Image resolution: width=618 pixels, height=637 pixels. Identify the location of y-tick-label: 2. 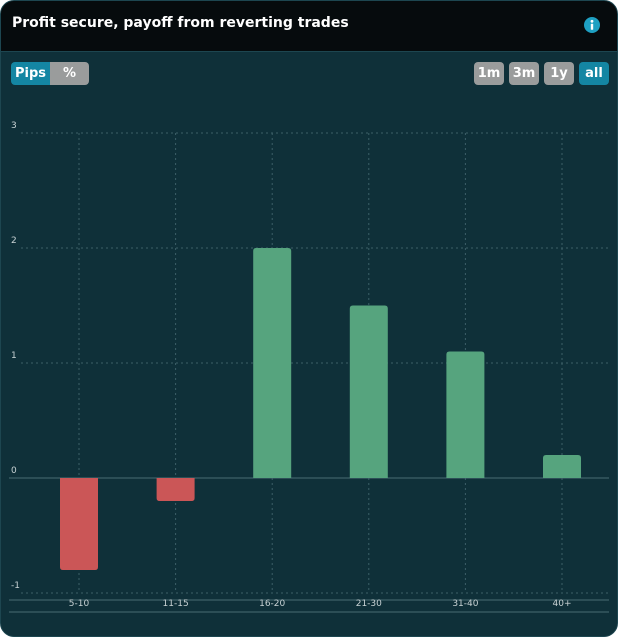
(14, 241).